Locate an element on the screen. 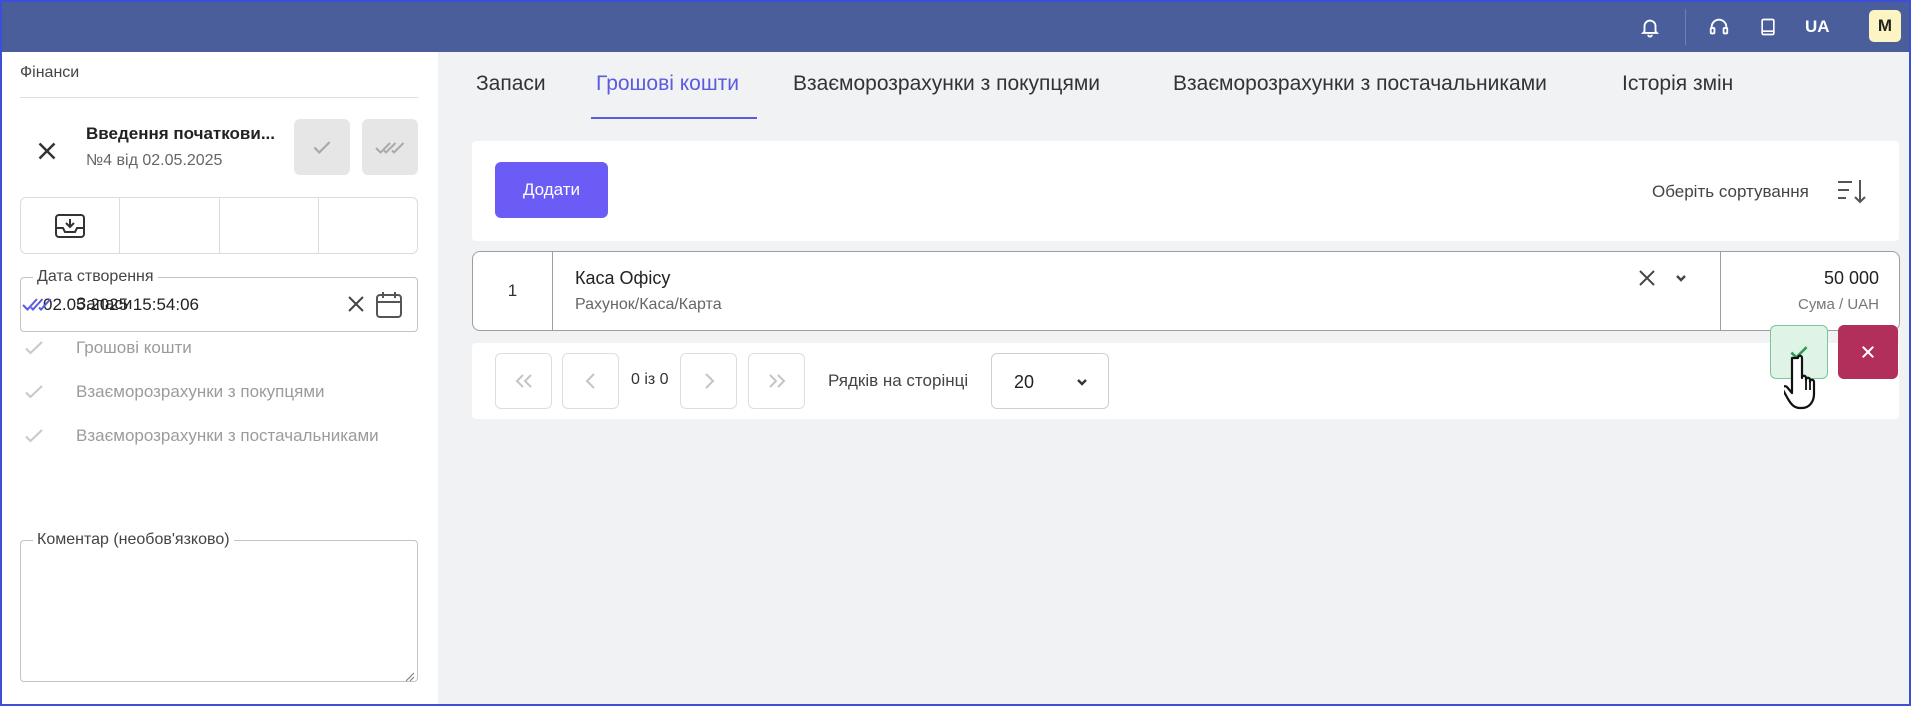  pagination: 0 із 0 Рядків на сторінці 20 is located at coordinates (1185, 381).